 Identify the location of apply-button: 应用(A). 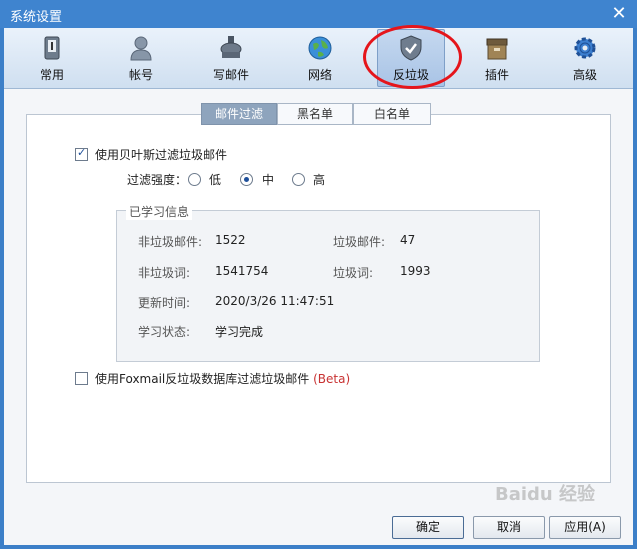
(585, 527).